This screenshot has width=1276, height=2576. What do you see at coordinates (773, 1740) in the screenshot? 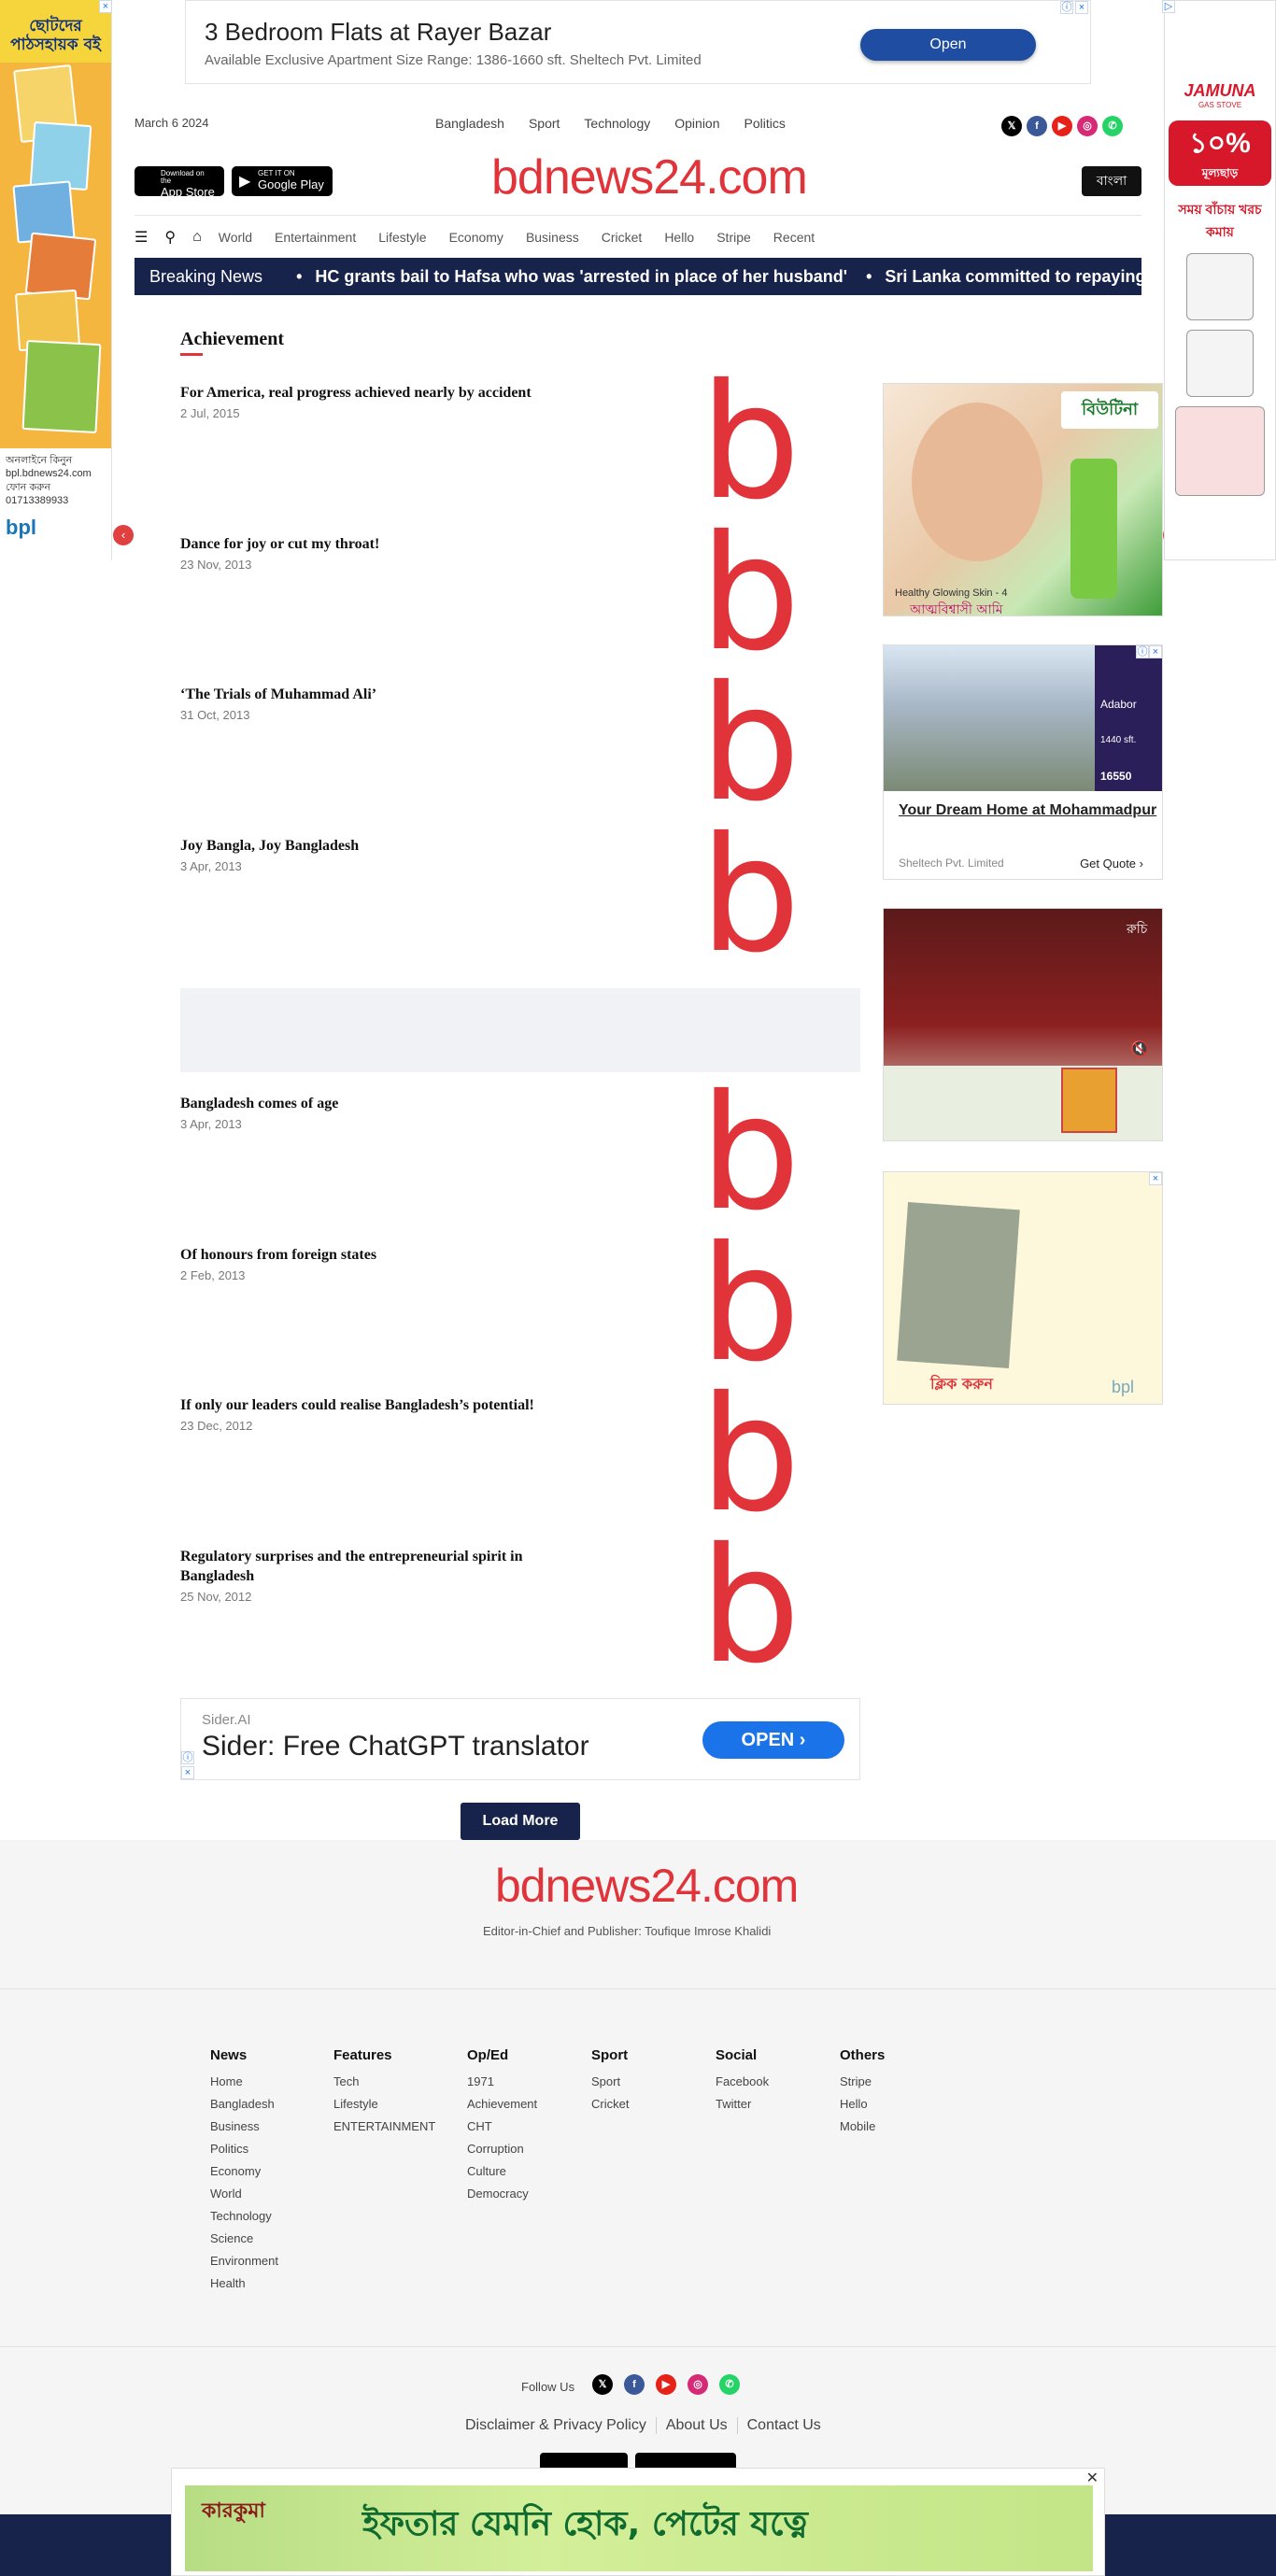
I see `sider-open-button: OPEN ›` at bounding box center [773, 1740].